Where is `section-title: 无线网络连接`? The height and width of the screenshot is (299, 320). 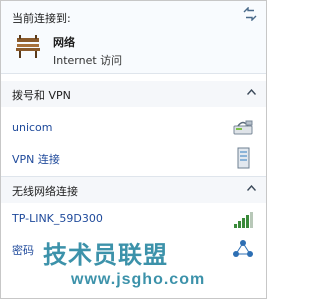
section-title: 无线网络连接 is located at coordinates (45, 191).